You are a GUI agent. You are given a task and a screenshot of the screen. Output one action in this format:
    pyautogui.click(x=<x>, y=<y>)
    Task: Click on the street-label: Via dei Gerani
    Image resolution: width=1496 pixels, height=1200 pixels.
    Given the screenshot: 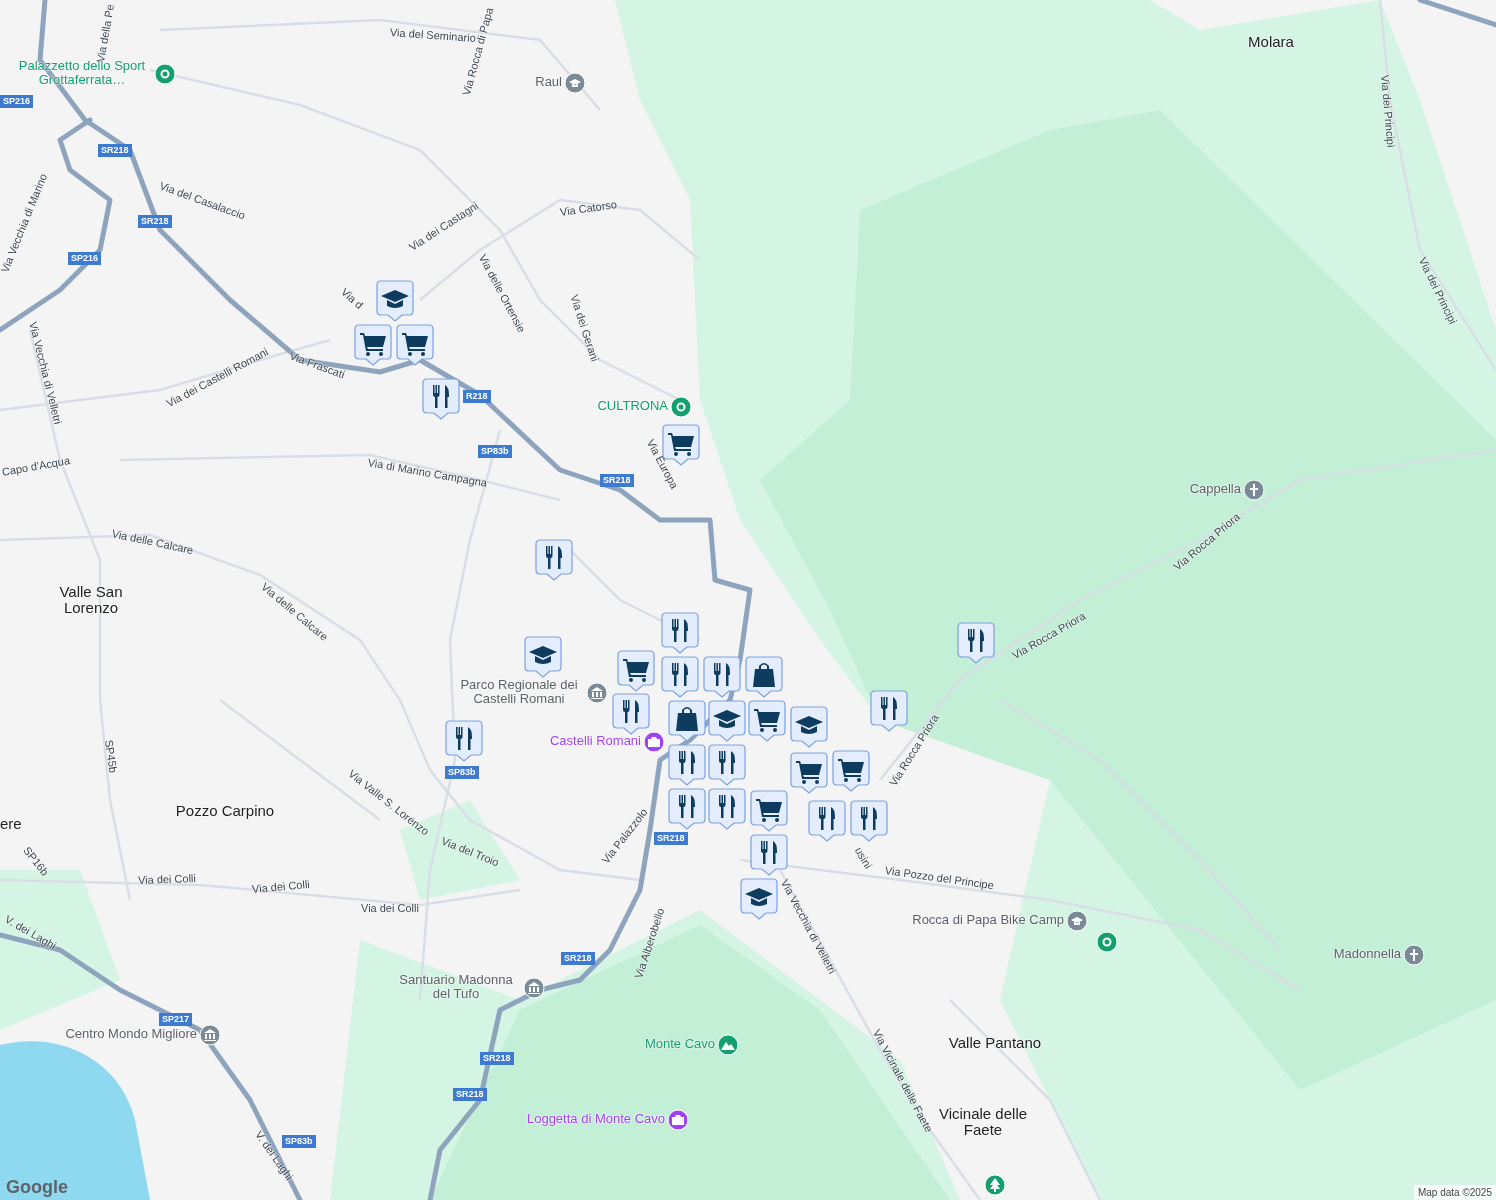 What is the action you would take?
    pyautogui.click(x=585, y=328)
    